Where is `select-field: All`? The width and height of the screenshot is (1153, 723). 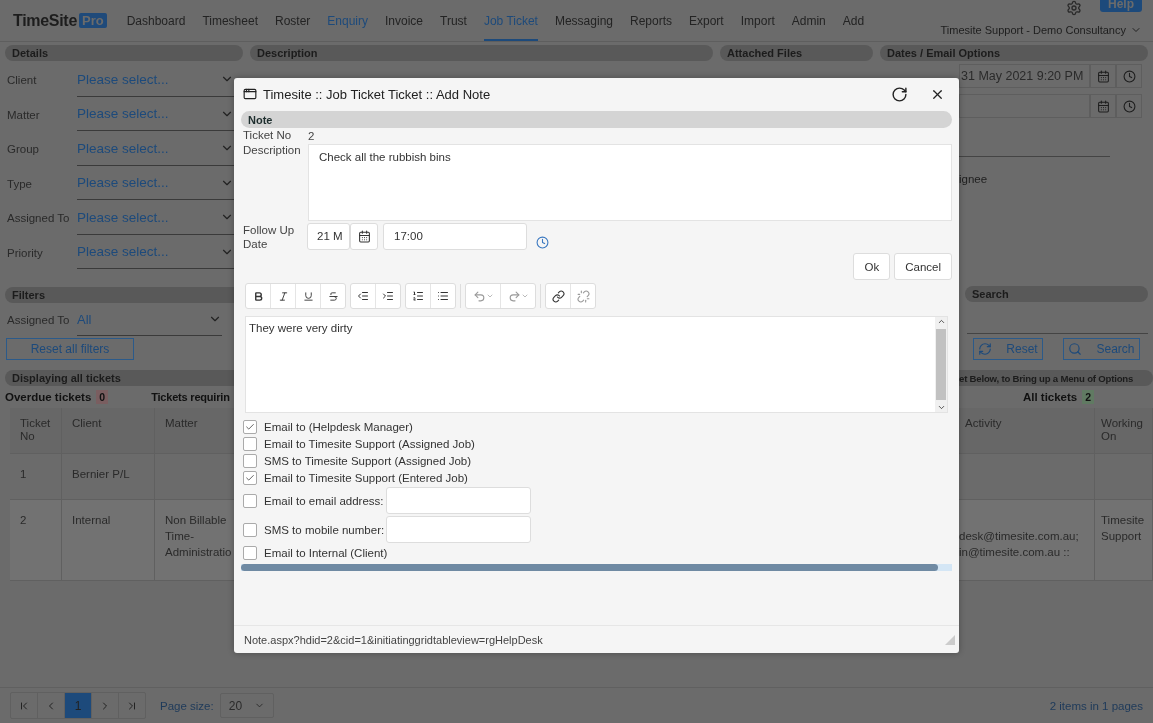
select-field: All is located at coordinates (149, 319).